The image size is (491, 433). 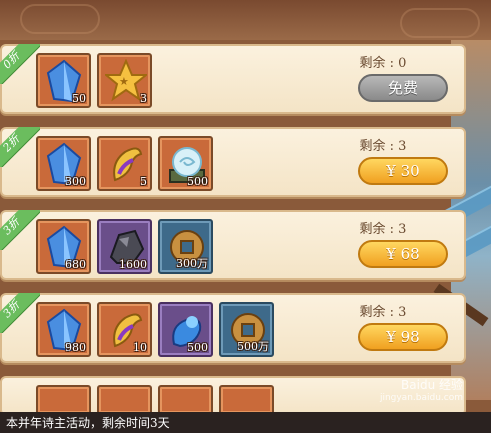 I want to click on item-slot: 980, so click(x=63, y=329).